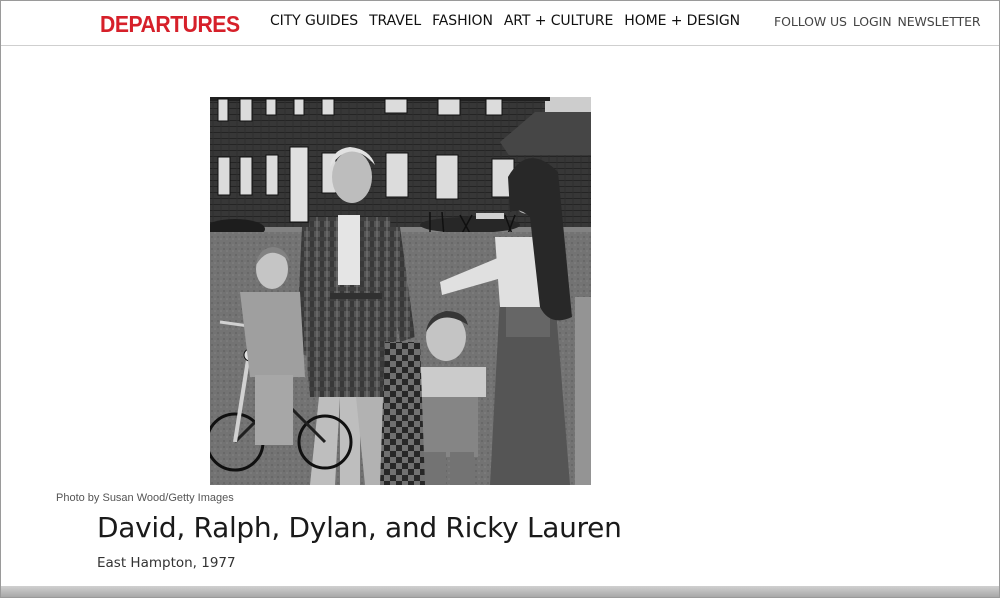 This screenshot has width=1000, height=598. I want to click on newsletter-link: NEWSLETTER, so click(938, 21).